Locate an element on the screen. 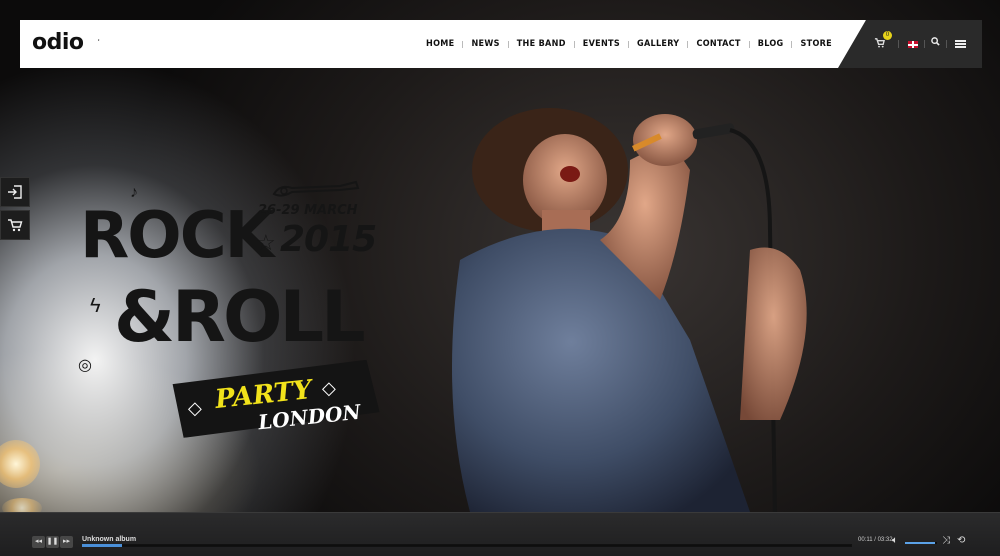  next-button: ▸▸ is located at coordinates (66, 542).